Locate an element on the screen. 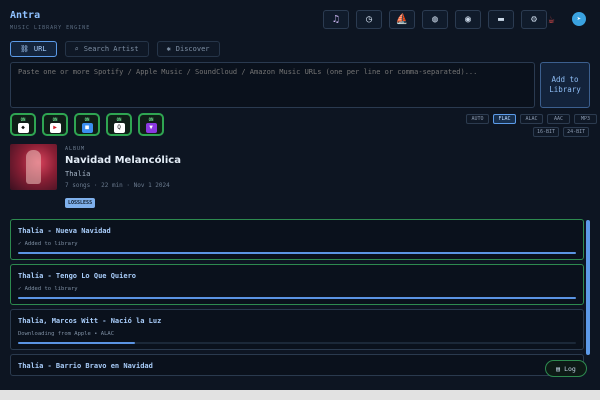 The height and width of the screenshot is (400, 600). bit-depth-16-bit: 16-BIT is located at coordinates (546, 132).